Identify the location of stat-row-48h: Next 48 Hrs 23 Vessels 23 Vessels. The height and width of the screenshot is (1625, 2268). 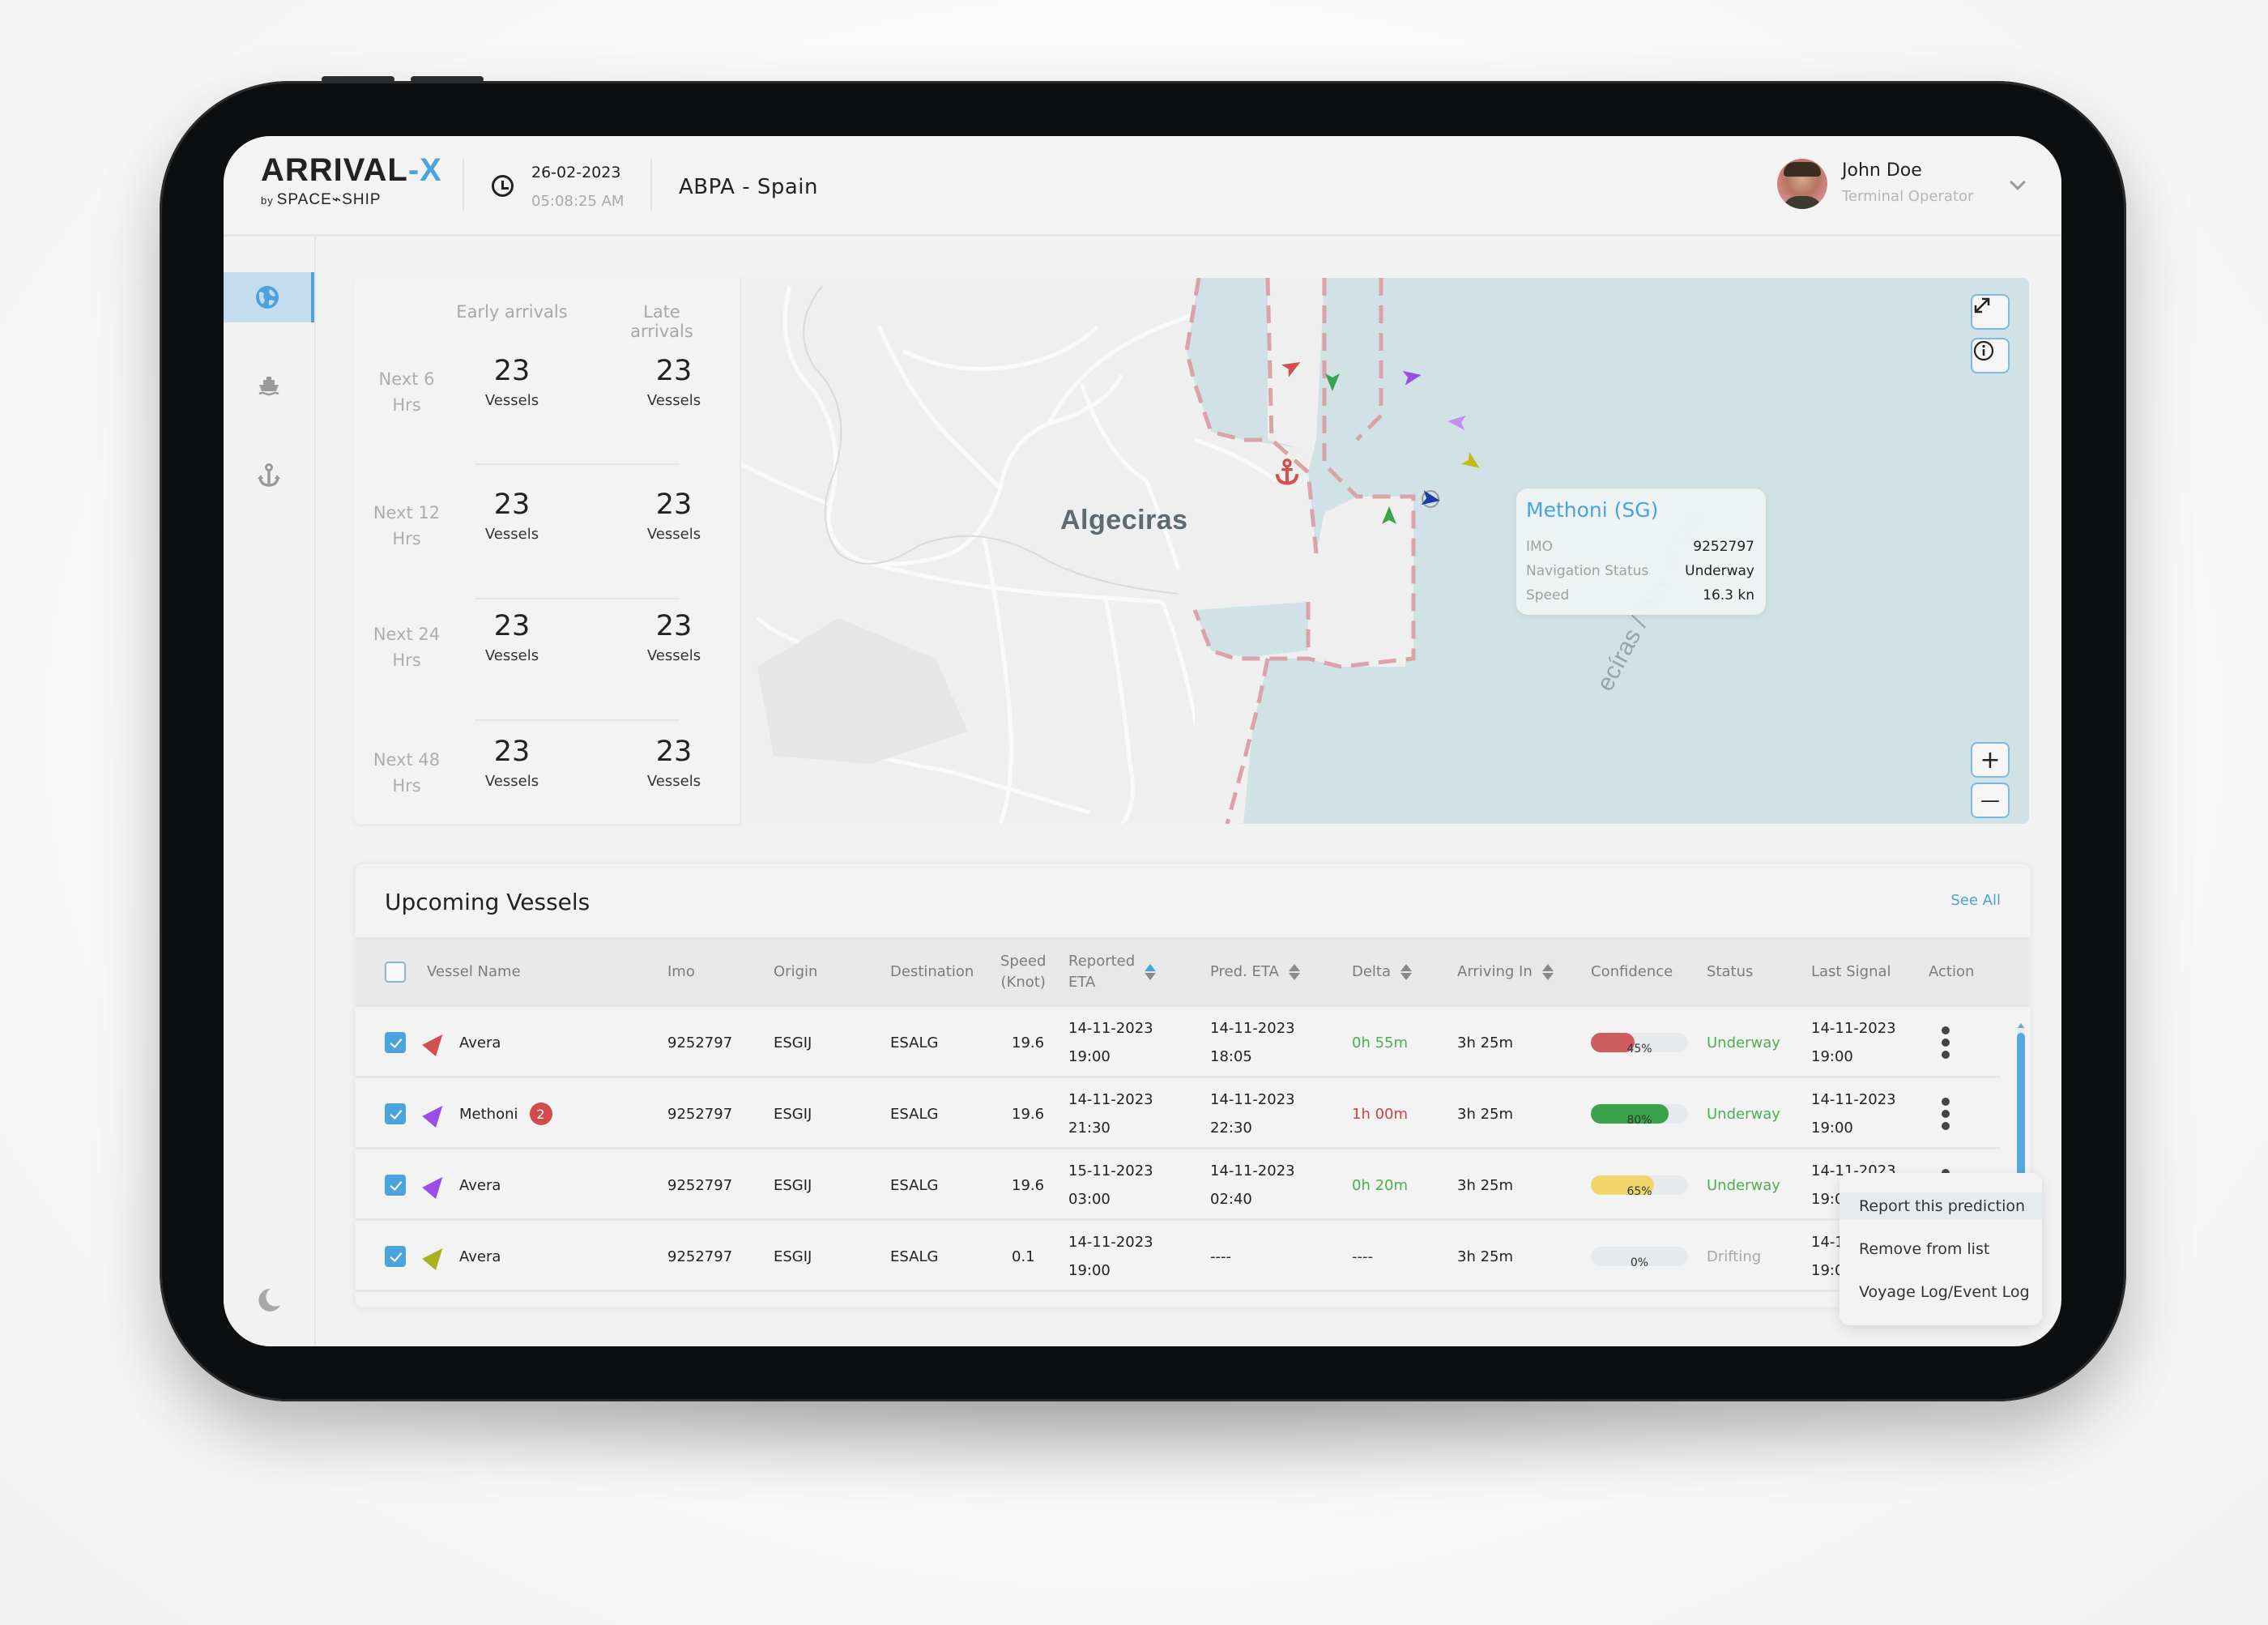
(547, 800).